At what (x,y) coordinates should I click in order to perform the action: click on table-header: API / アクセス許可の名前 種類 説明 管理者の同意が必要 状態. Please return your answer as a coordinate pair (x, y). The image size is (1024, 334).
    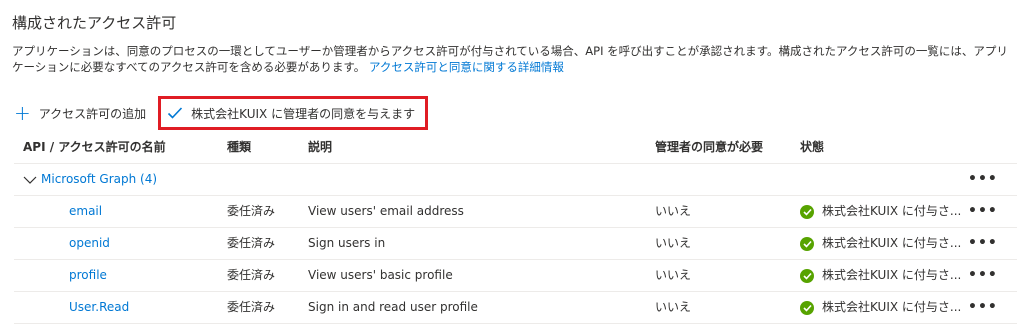
    Looking at the image, I should click on (515, 147).